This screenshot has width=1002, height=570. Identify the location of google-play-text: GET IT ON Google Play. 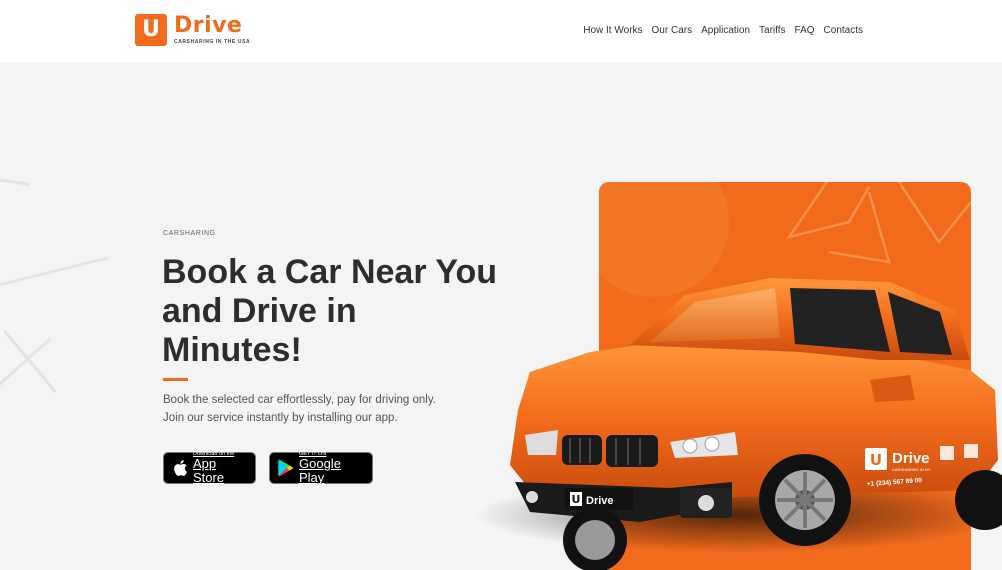
(331, 468).